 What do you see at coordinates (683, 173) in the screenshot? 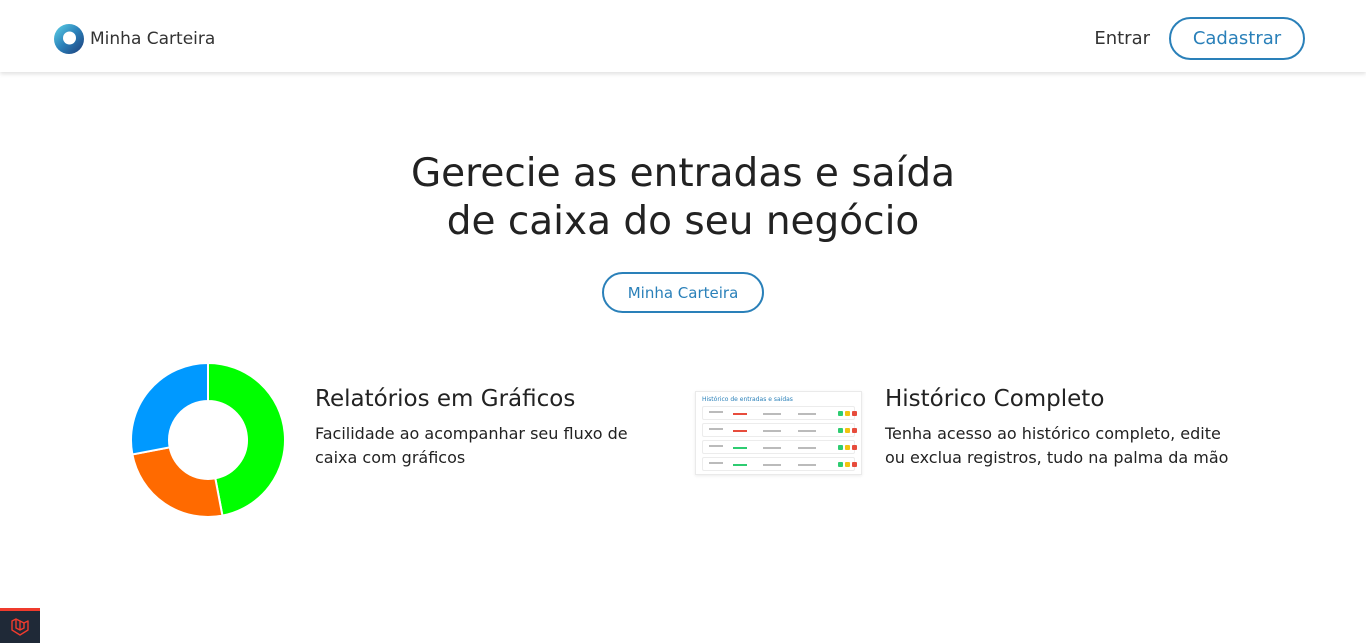
I see `hero-title-line-1: Gerecie as entradas e saída` at bounding box center [683, 173].